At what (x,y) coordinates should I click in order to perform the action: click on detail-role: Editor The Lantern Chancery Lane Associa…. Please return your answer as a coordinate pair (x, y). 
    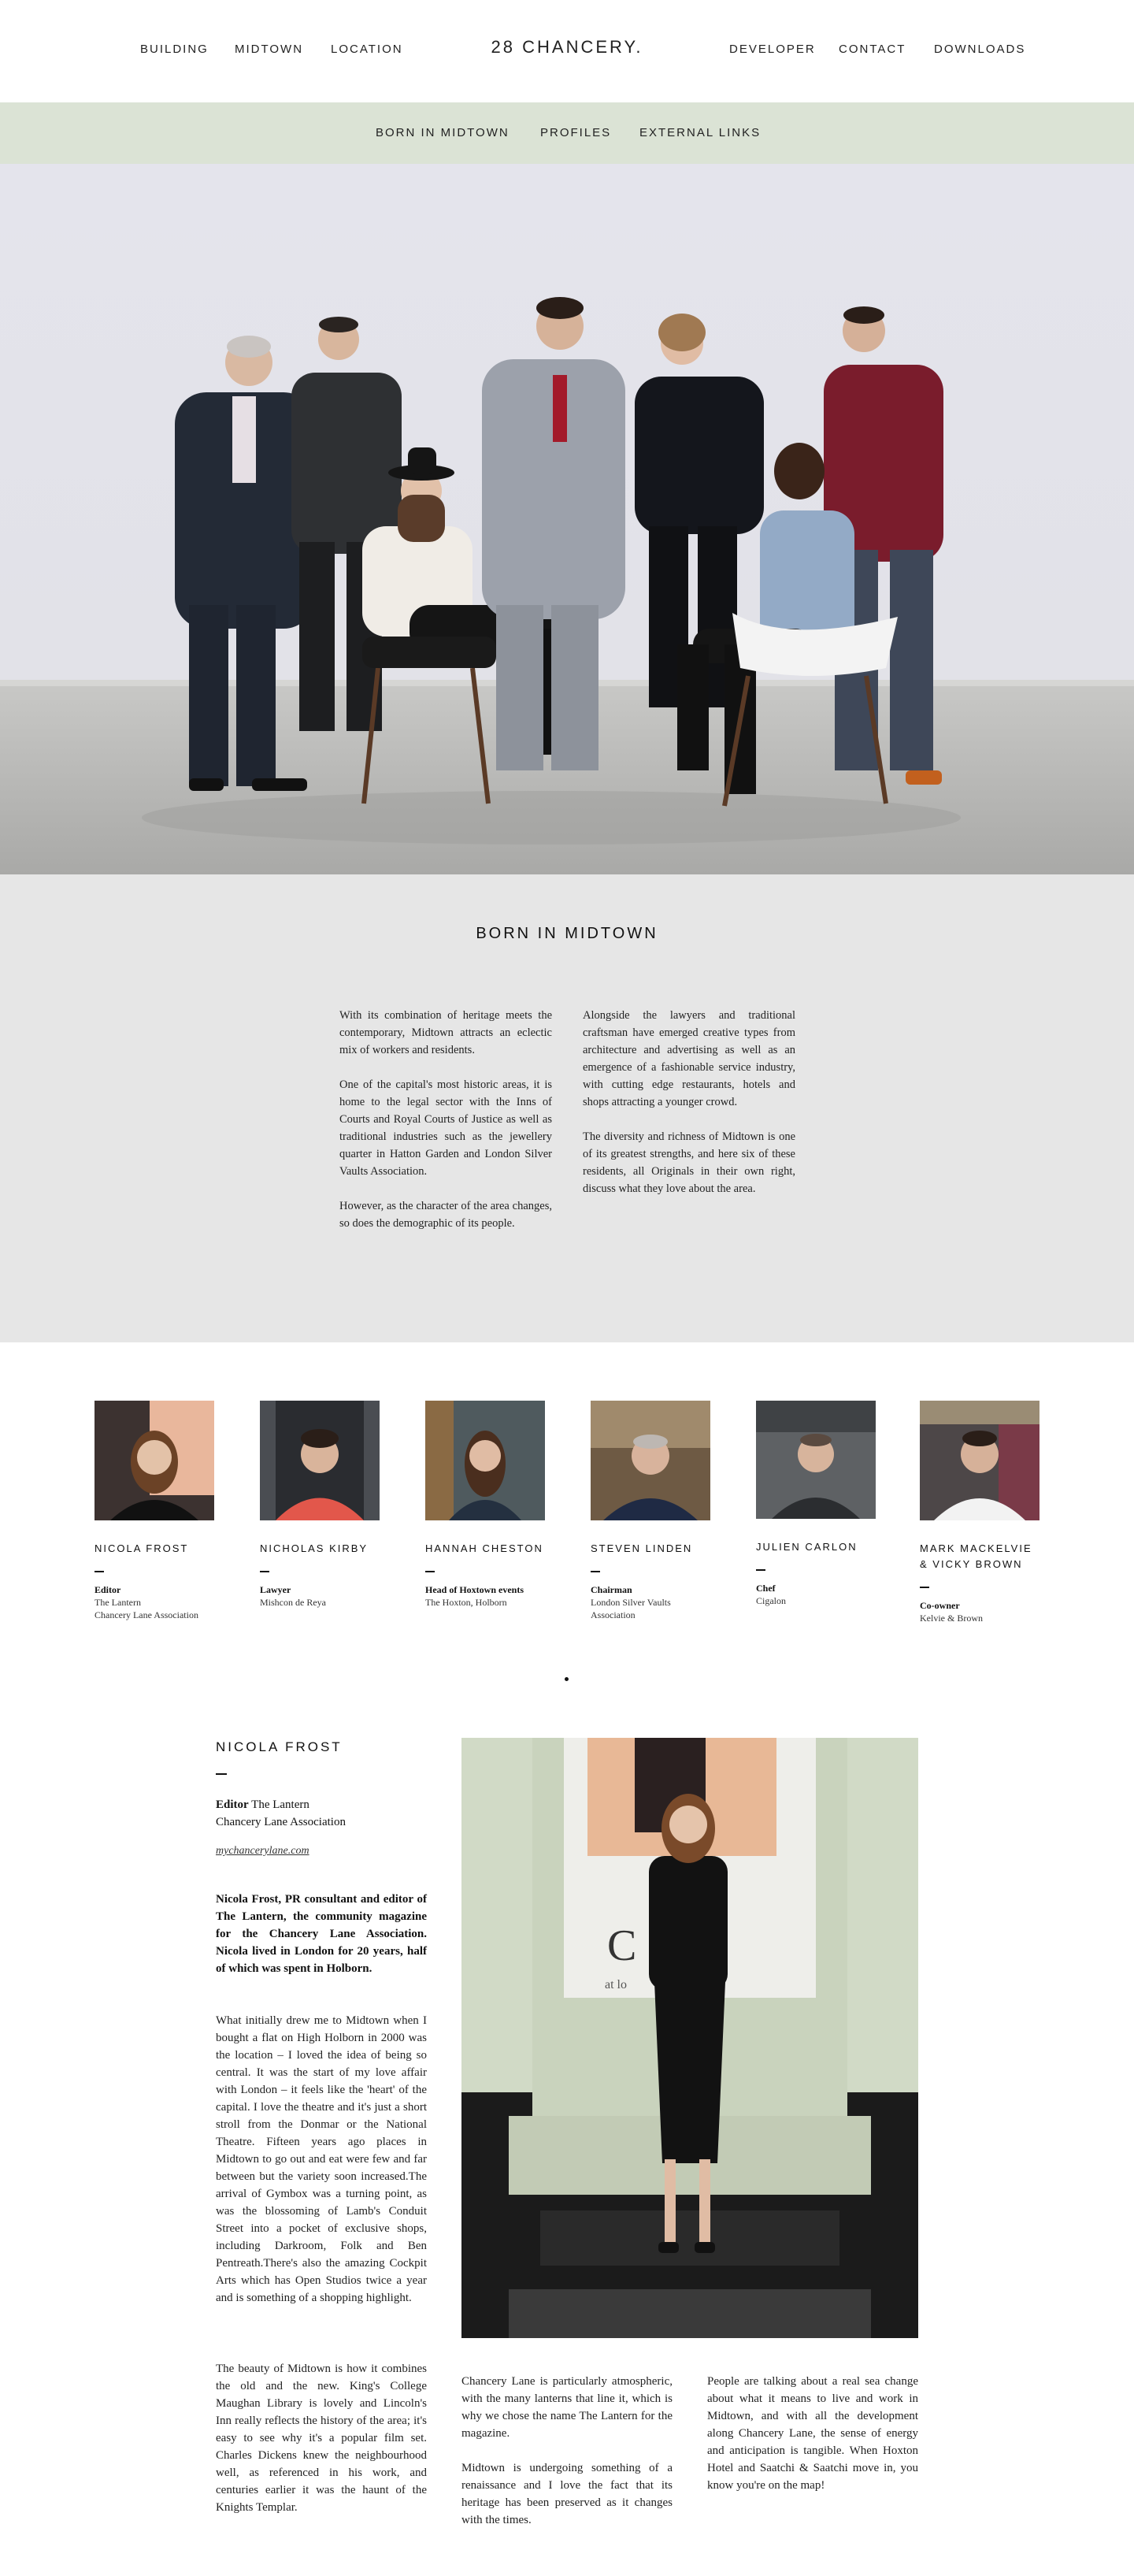
    Looking at the image, I should click on (281, 1813).